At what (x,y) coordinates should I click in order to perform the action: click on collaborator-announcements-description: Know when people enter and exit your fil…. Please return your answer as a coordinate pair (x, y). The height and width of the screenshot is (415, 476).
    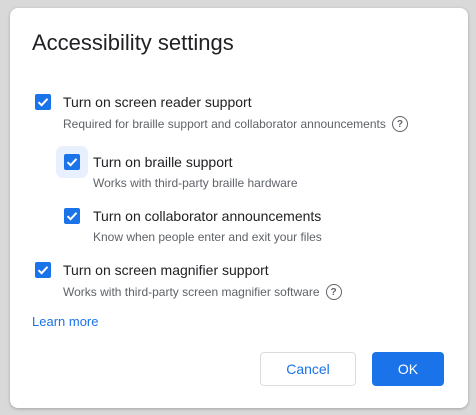
    Looking at the image, I should click on (207, 237).